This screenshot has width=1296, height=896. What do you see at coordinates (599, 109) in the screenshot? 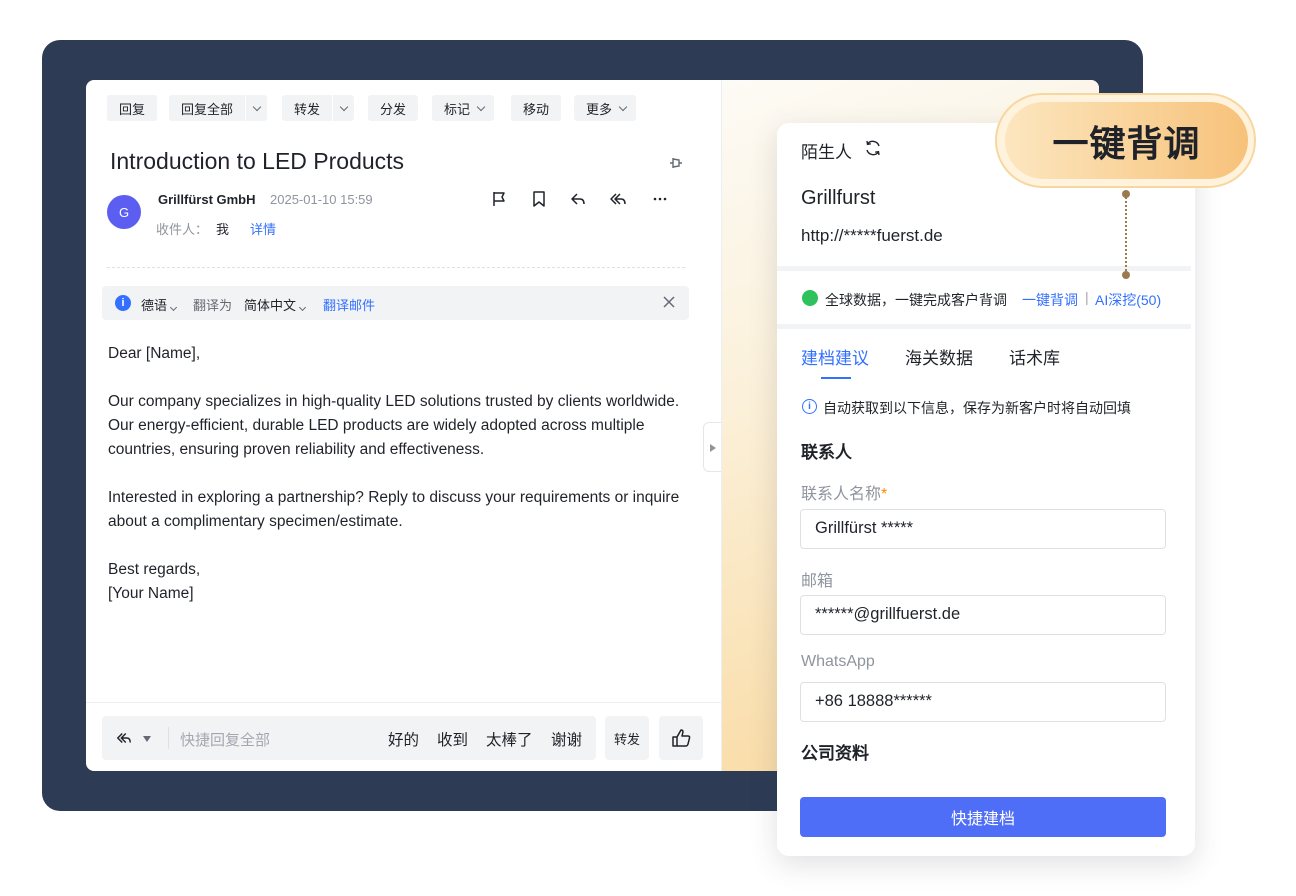
I see `more-label: 更多` at bounding box center [599, 109].